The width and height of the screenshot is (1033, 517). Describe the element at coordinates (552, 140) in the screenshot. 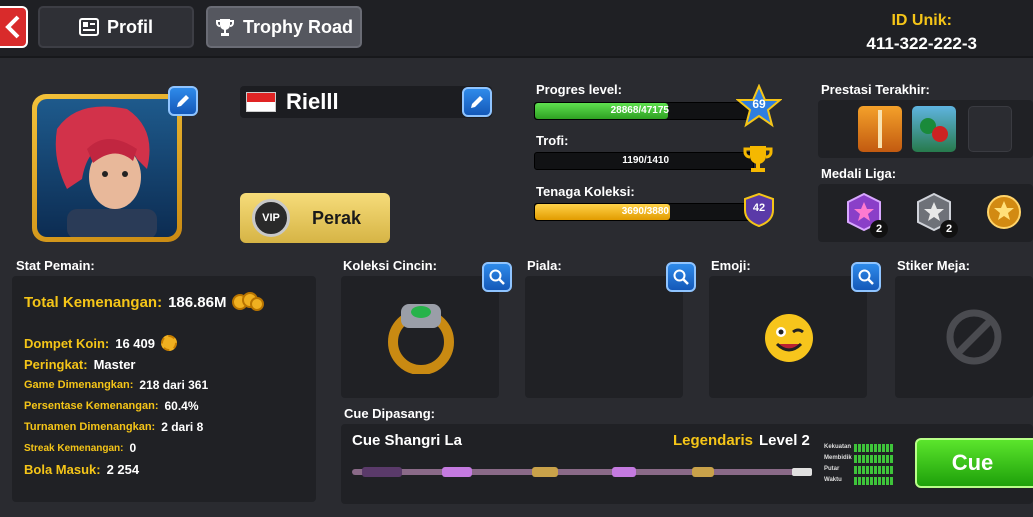

I see `trophy-label: Trofi:` at that location.